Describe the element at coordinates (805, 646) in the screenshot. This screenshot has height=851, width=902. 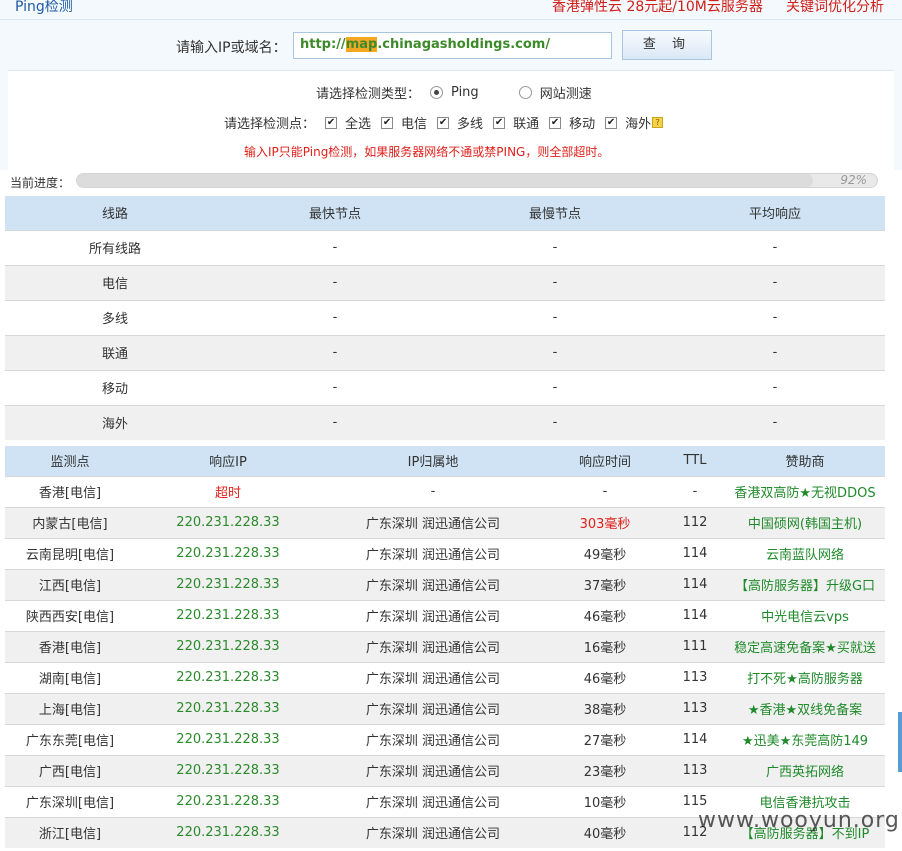
I see `detail-cell-sponsor: 稳定高速免备案★买就送` at that location.